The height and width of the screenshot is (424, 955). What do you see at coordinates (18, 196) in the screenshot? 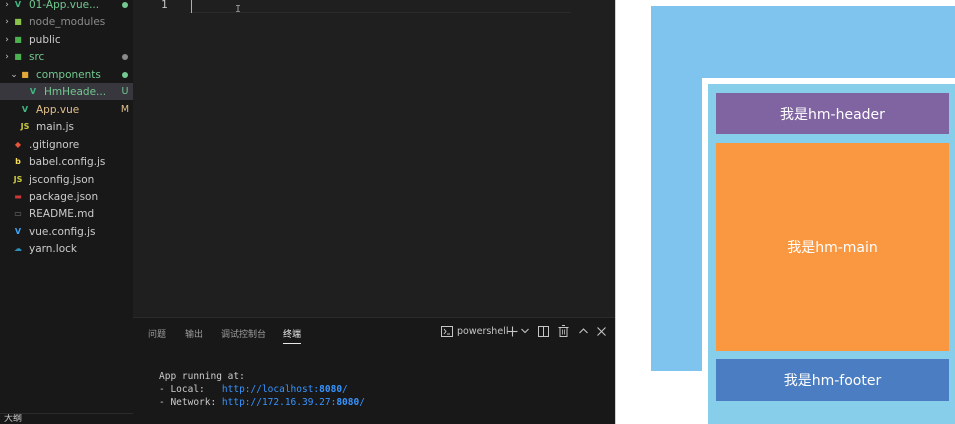
I see `npm-icon: ▬` at bounding box center [18, 196].